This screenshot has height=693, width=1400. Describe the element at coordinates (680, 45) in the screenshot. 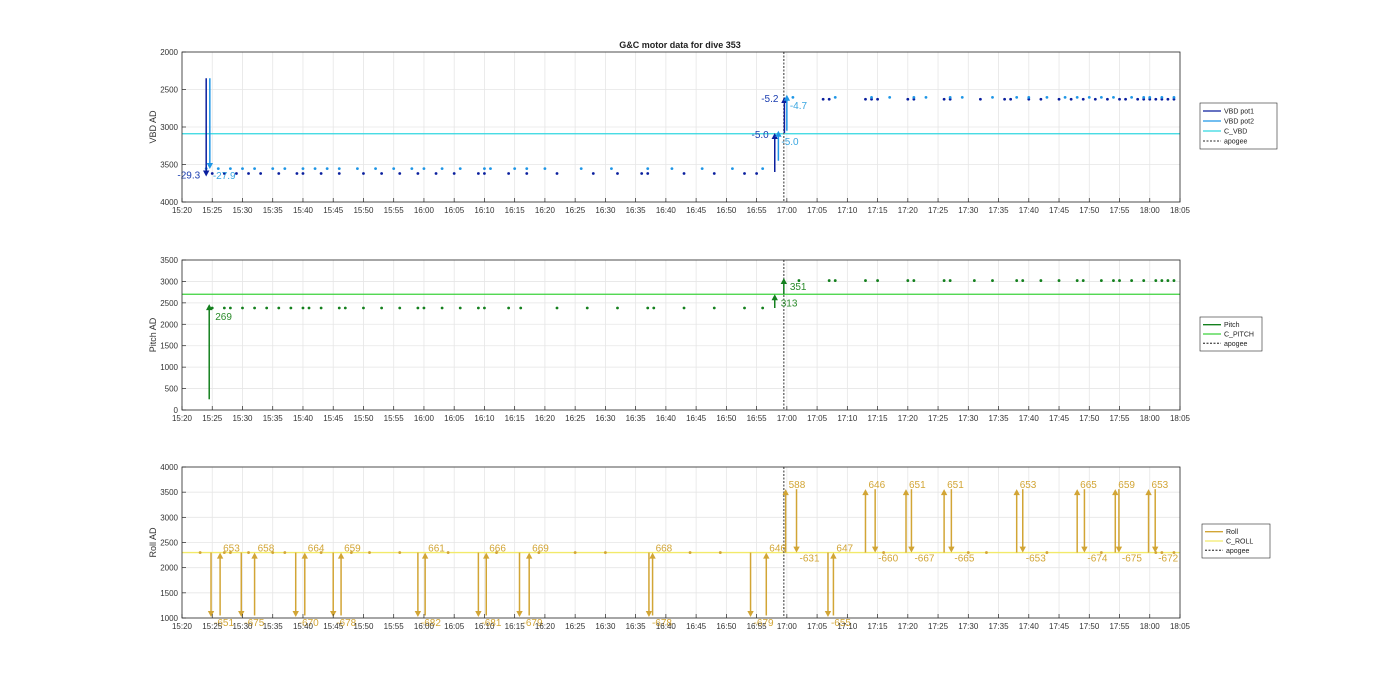

I see `figure-title: G&C motor data for dive 353` at that location.